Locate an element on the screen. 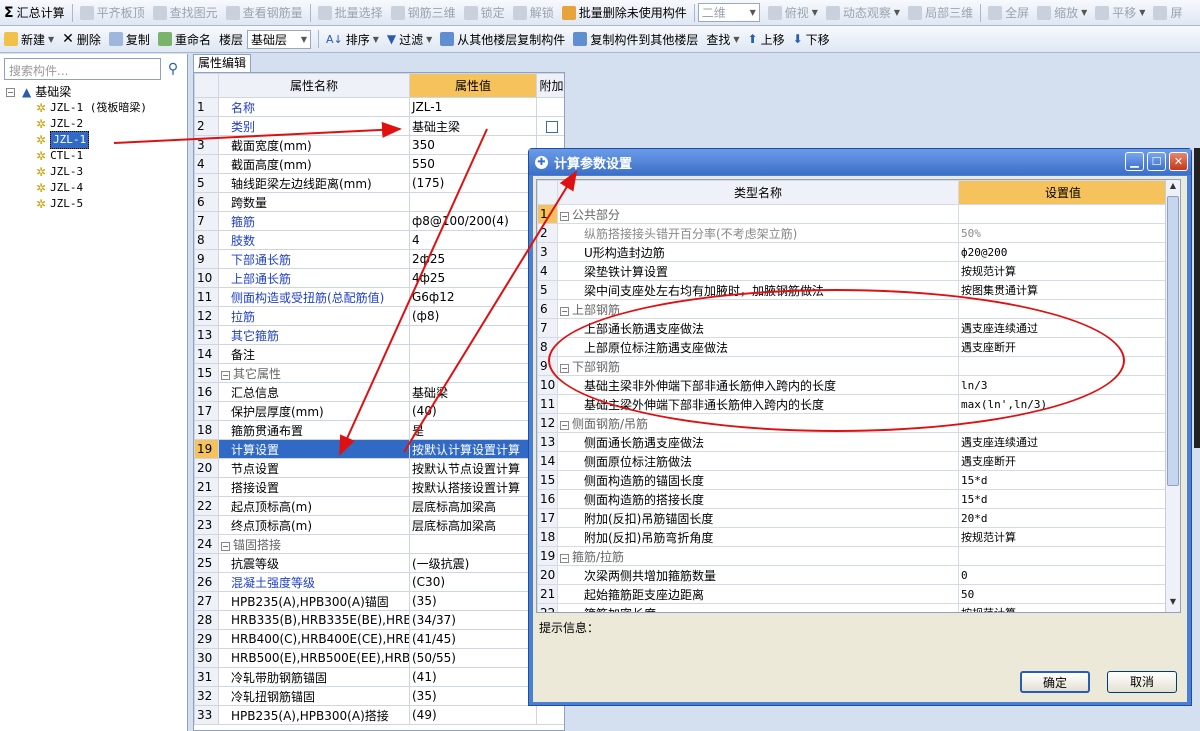 This screenshot has height=731, width=1200. close-button: ✕ is located at coordinates (1178, 161).